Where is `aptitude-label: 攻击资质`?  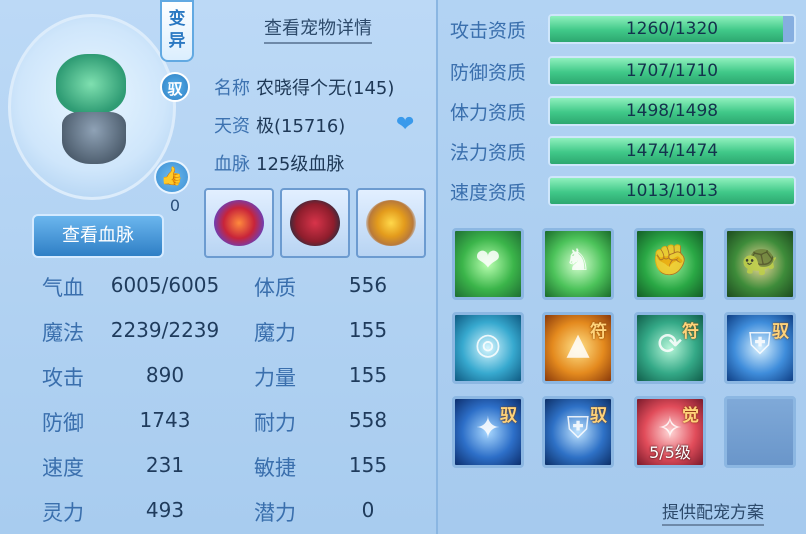 aptitude-label: 攻击资质 is located at coordinates (488, 31).